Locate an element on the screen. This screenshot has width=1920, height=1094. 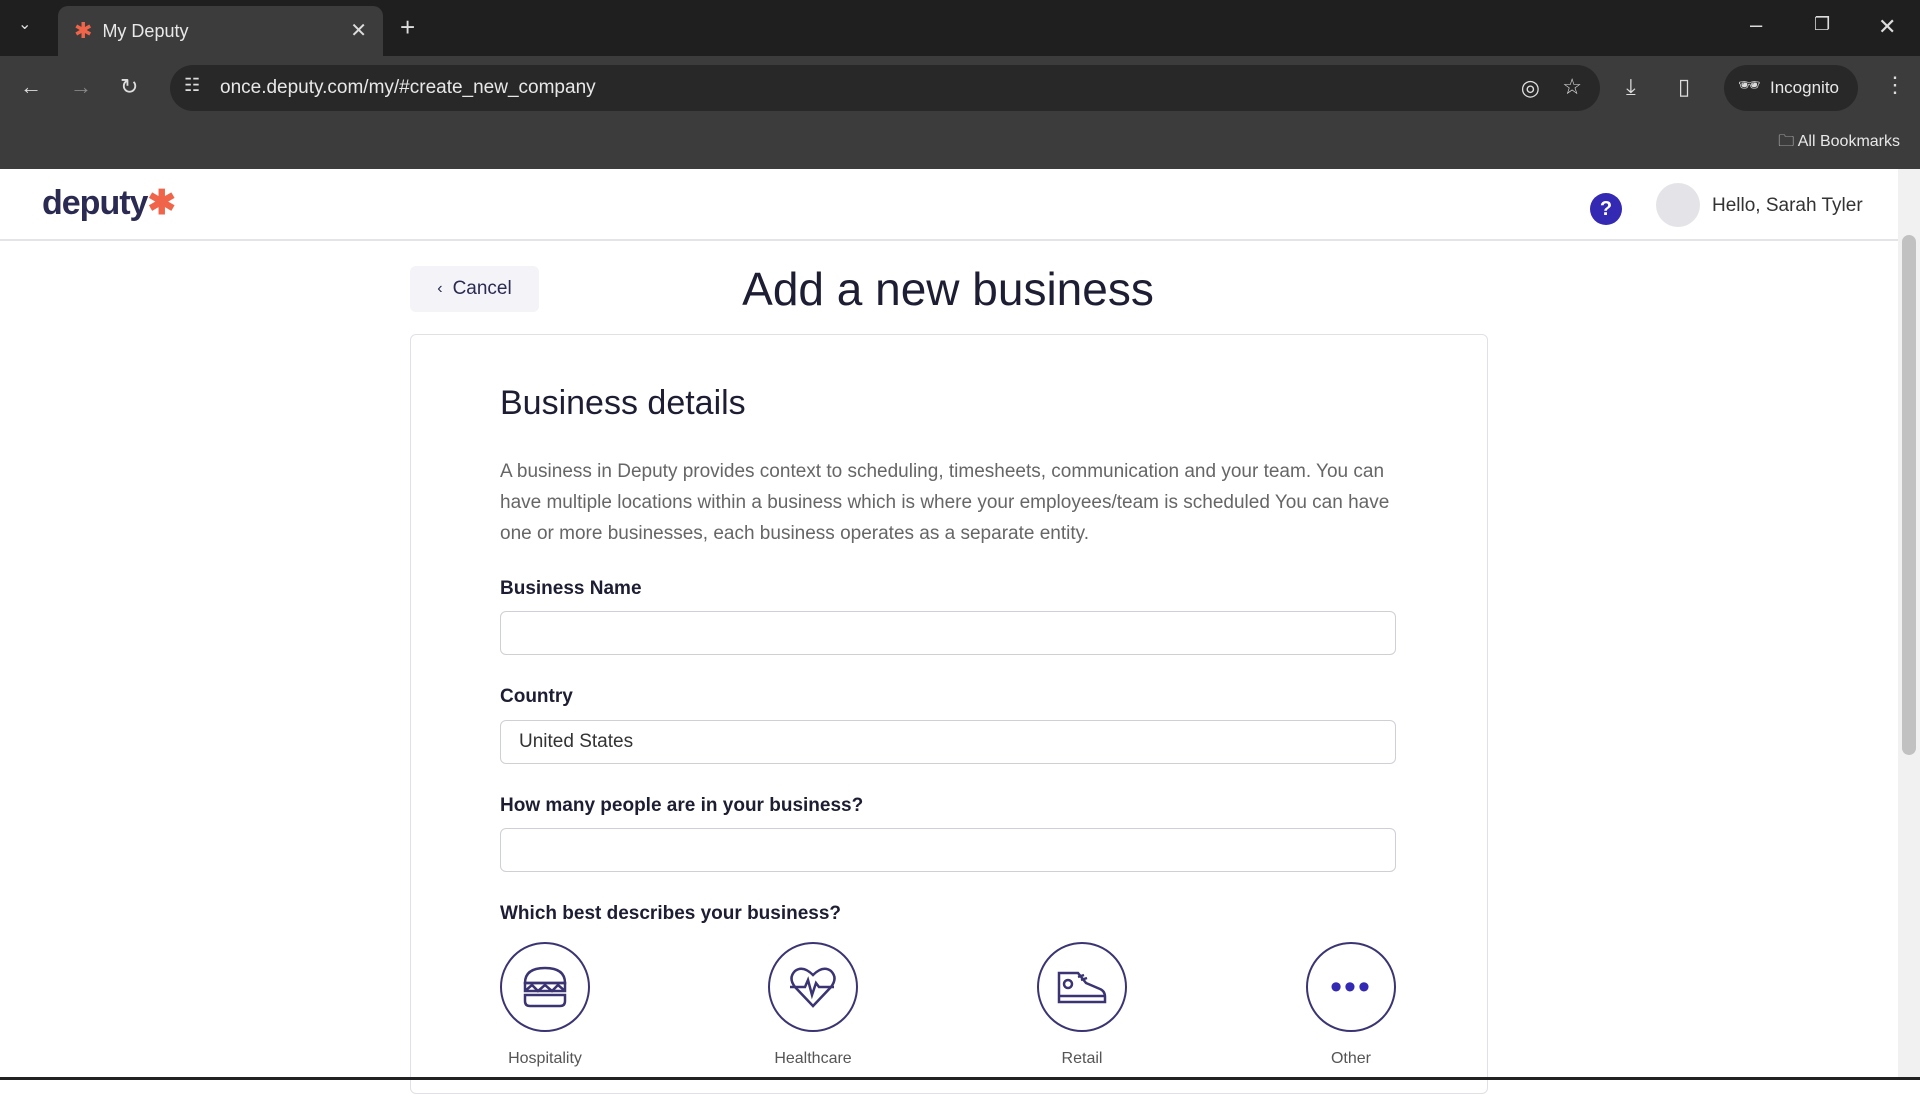
heartbeat-icon is located at coordinates (813, 987).